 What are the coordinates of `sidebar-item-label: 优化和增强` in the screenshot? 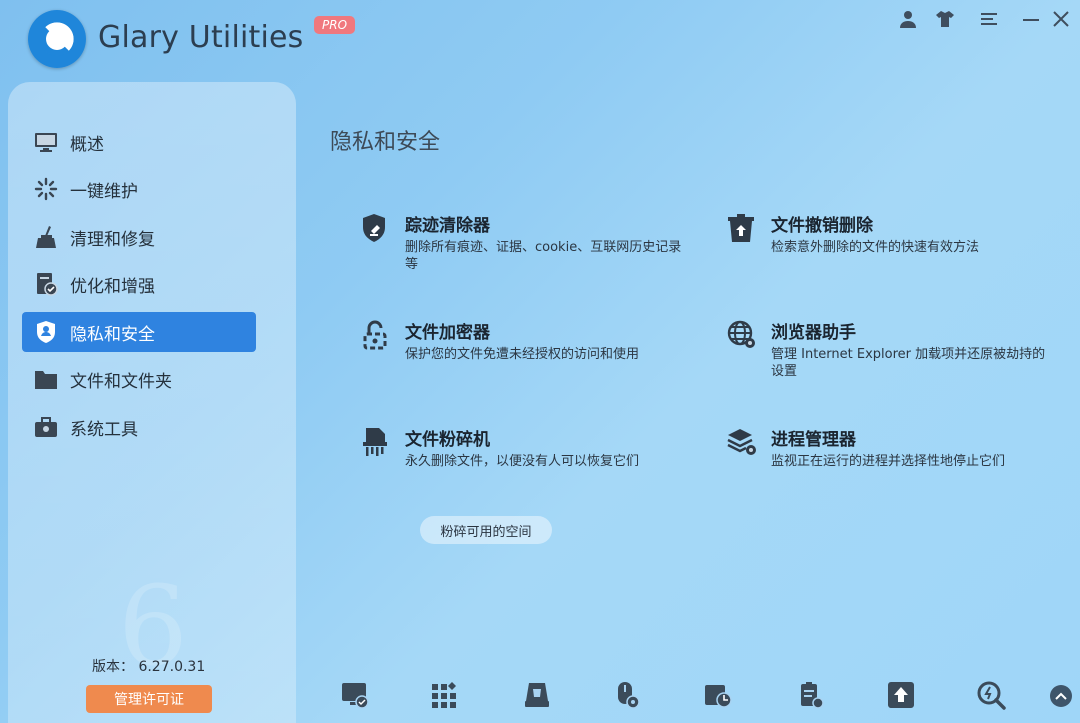 It's located at (112, 286).